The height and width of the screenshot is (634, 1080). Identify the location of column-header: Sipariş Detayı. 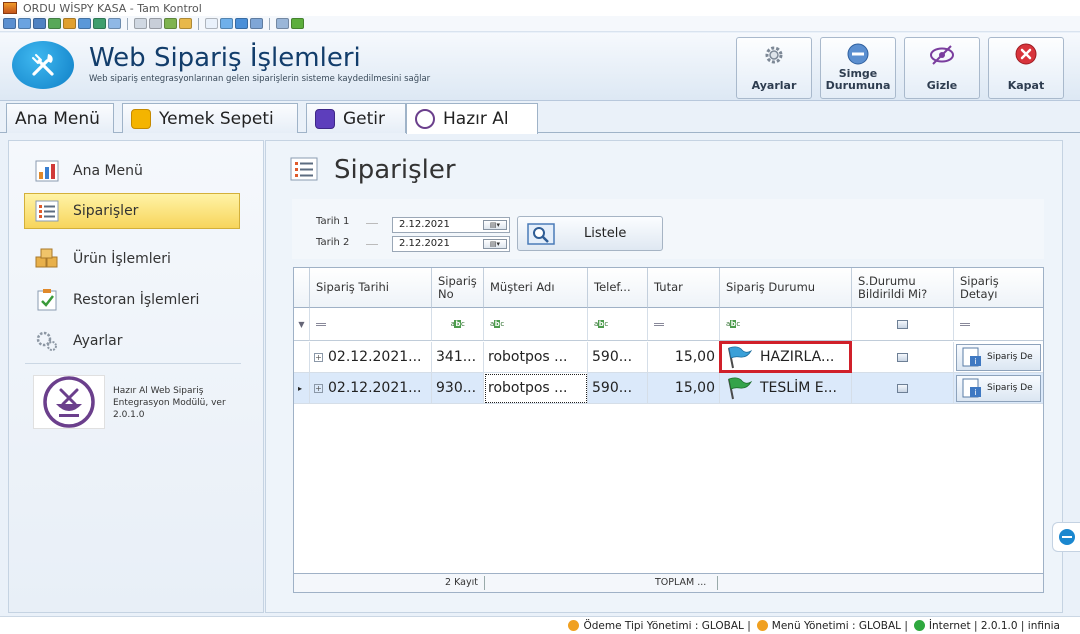
(998, 288).